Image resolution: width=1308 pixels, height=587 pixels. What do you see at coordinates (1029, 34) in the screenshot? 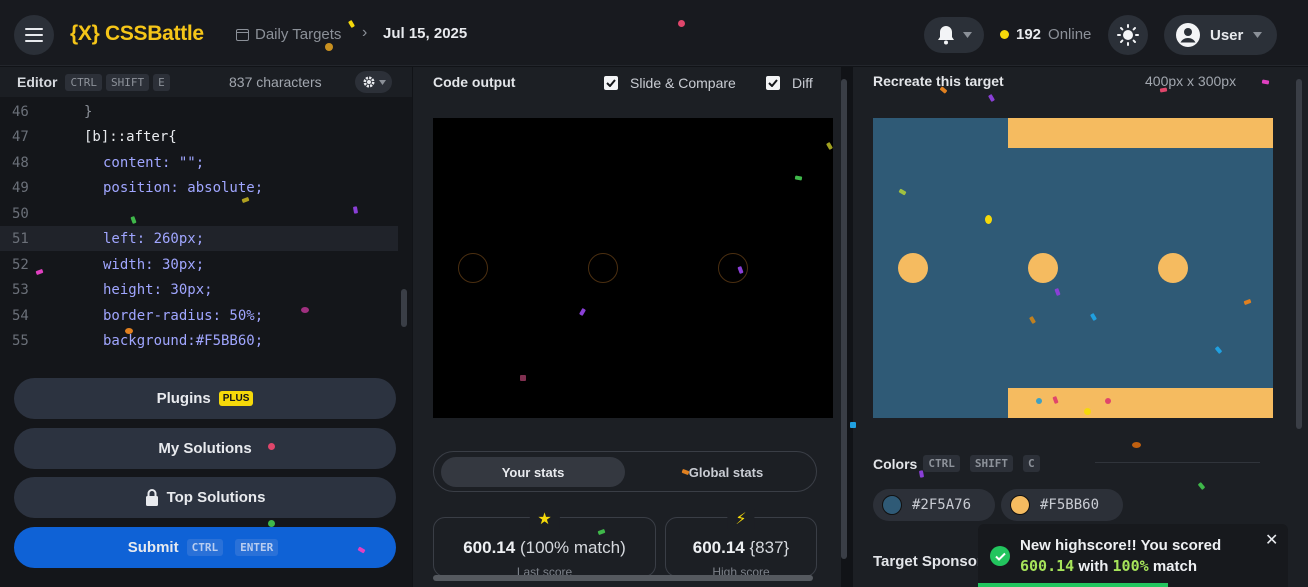
I see `online-count: 192` at bounding box center [1029, 34].